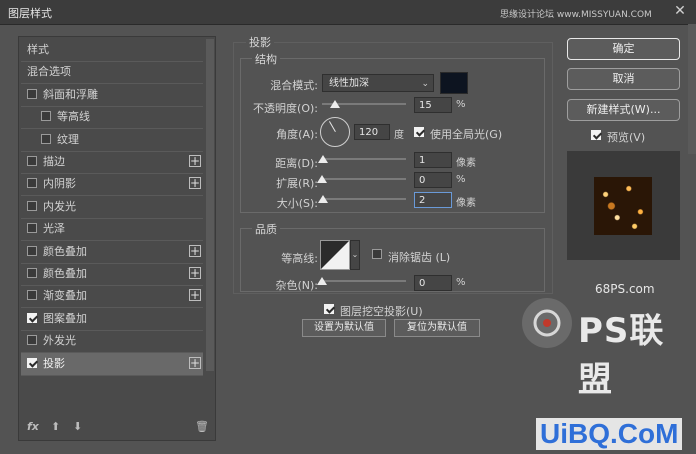 This screenshot has height=454, width=696. I want to click on style-list-item: 图案叠加, so click(112, 319).